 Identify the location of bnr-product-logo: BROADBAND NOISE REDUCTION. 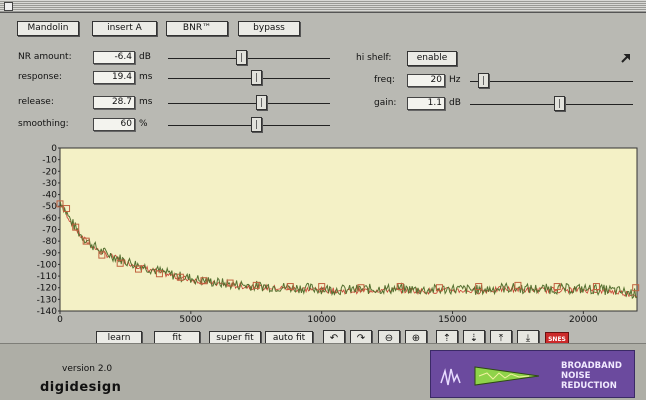
(532, 374).